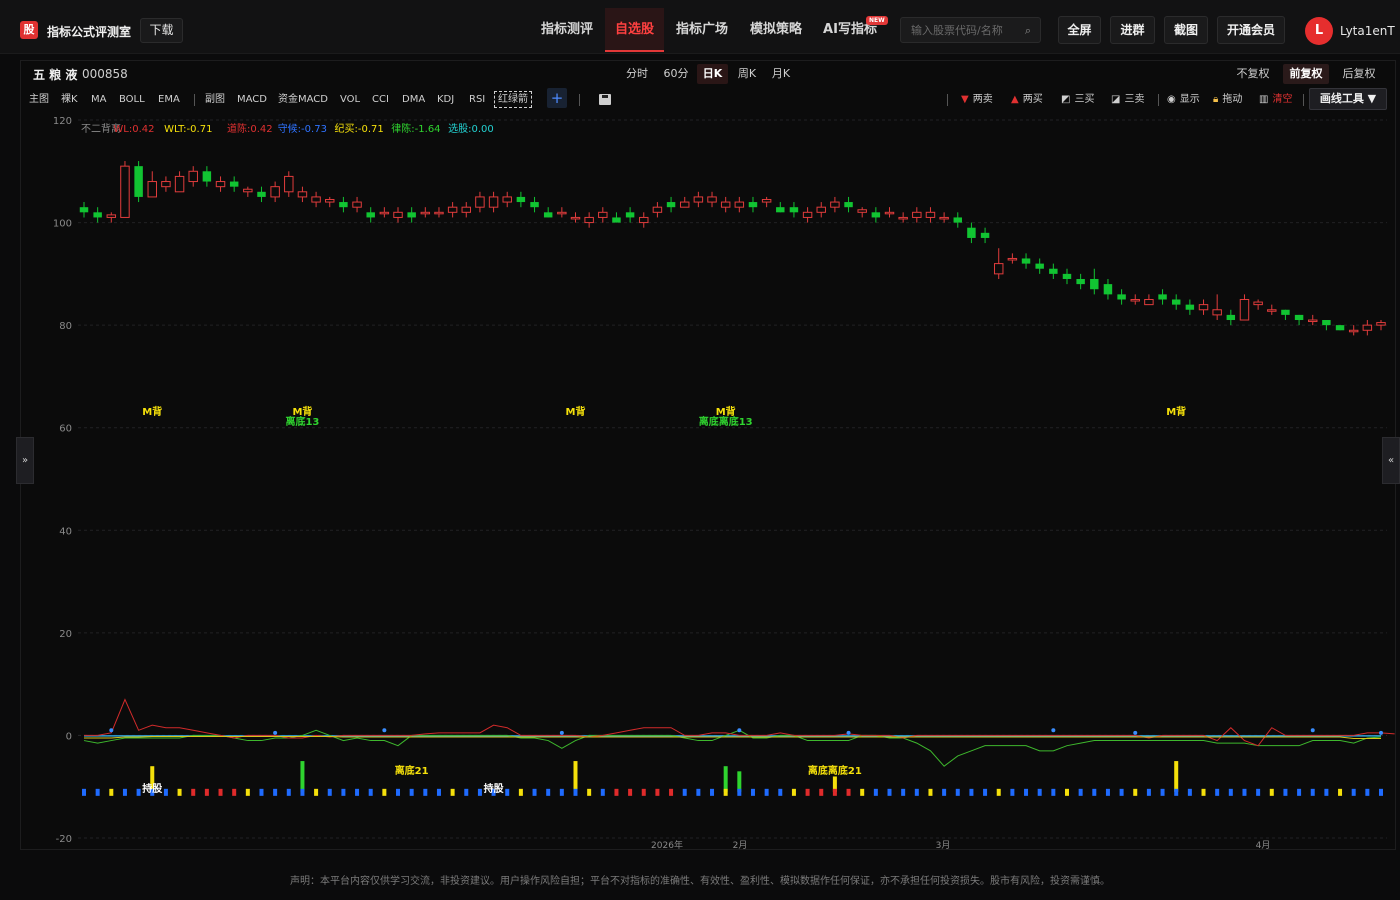 This screenshot has height=900, width=1400. What do you see at coordinates (98, 100) in the screenshot?
I see `indicator-ma: MA` at bounding box center [98, 100].